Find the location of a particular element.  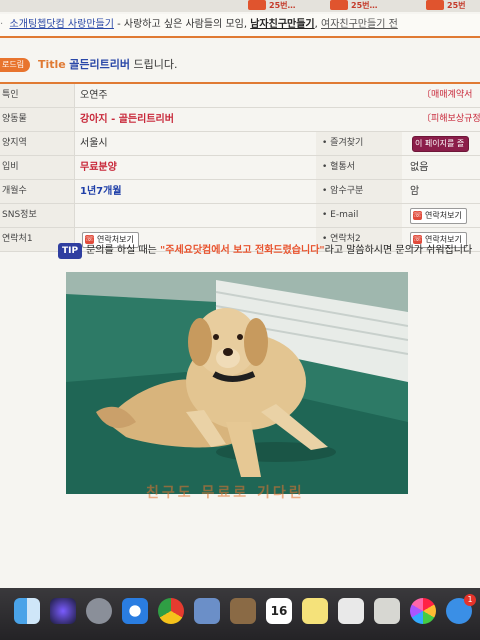

pedigree-label: • 혈통서 is located at coordinates (359, 167).